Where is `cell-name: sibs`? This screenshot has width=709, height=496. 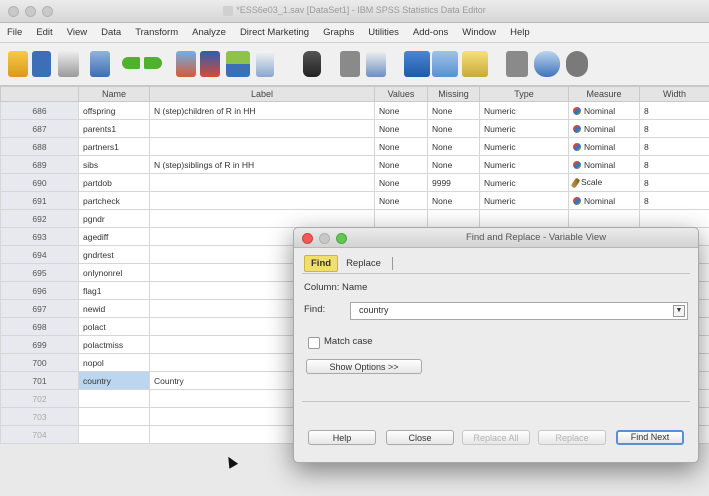
cell-name: sibs is located at coordinates (114, 164).